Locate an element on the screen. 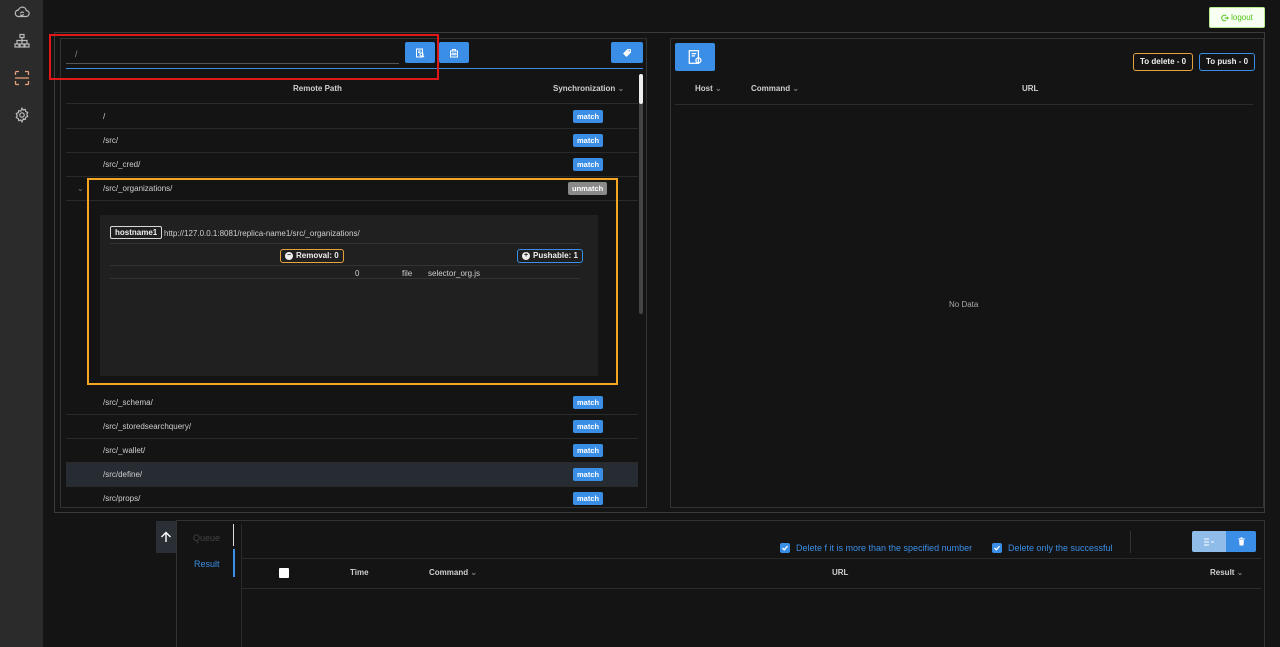 The width and height of the screenshot is (1280, 647). doc-settings-icon is located at coordinates (695, 57).